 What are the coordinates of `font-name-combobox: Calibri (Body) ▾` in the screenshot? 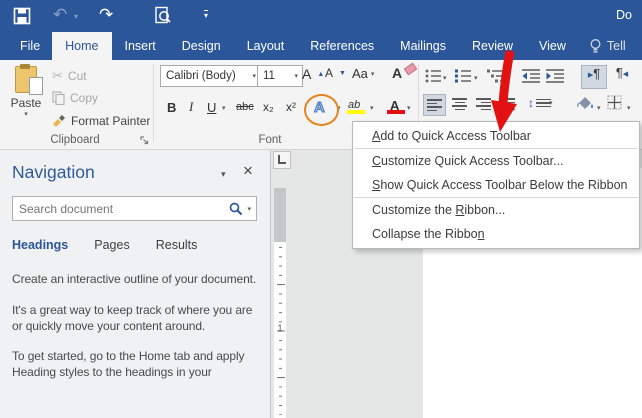 It's located at (210, 76).